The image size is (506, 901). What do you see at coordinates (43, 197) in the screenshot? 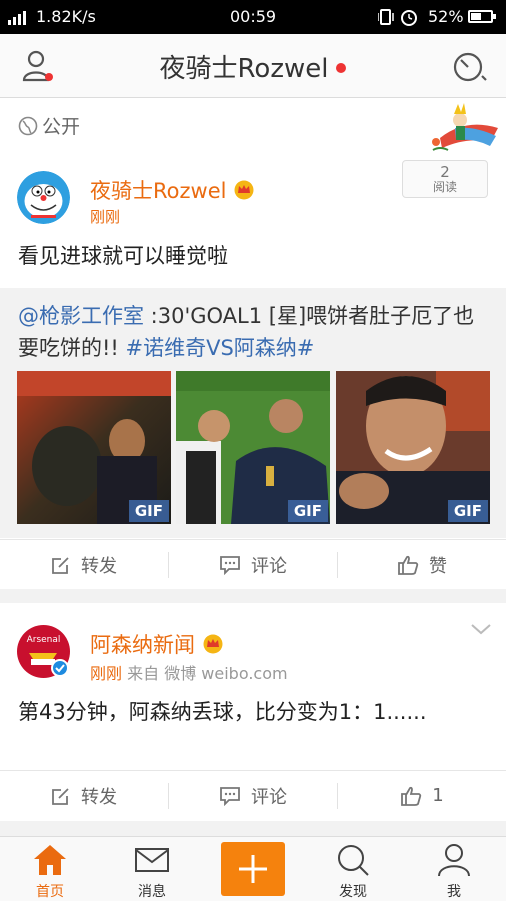
I see `author-avatar` at bounding box center [43, 197].